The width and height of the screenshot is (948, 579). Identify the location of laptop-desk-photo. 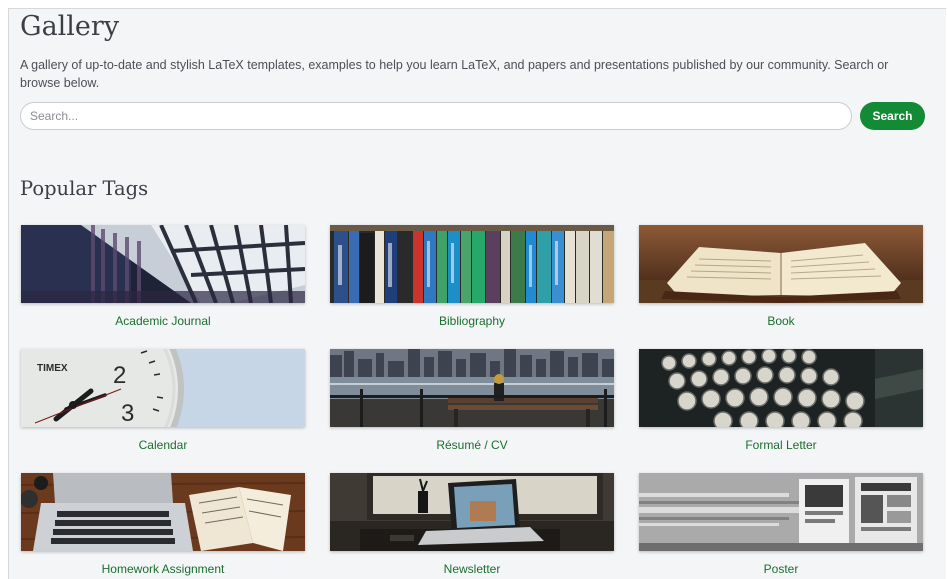
(163, 512).